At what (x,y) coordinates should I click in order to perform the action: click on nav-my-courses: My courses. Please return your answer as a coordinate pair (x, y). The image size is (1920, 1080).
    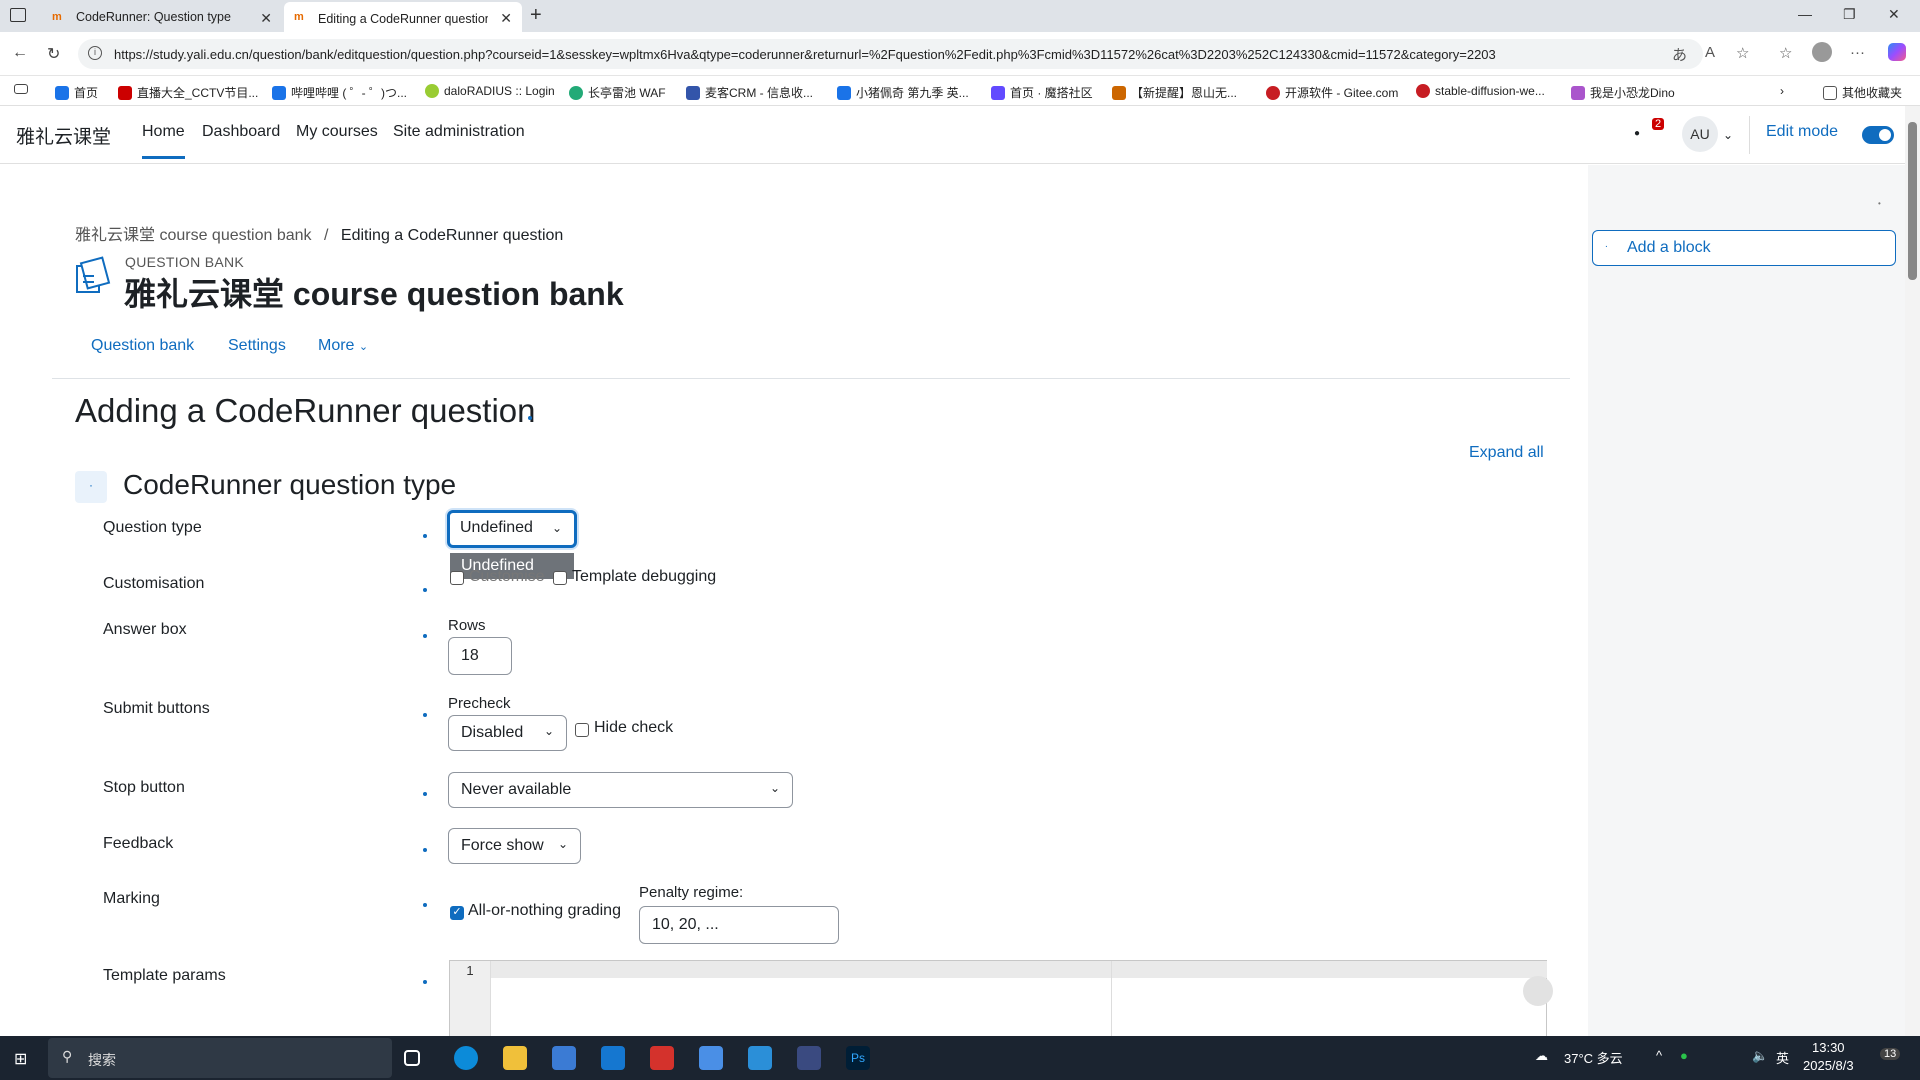
    Looking at the image, I should click on (337, 132).